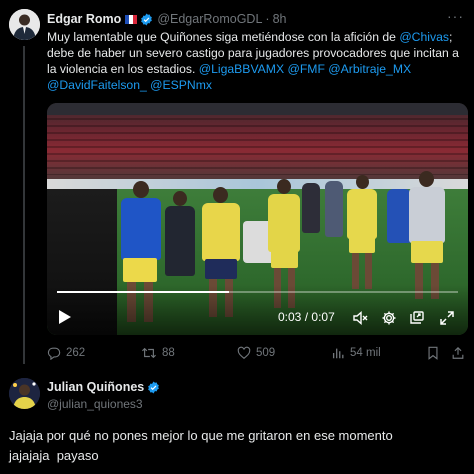 This screenshot has height=474, width=474. What do you see at coordinates (244, 352) in the screenshot?
I see `heart-icon` at bounding box center [244, 352].